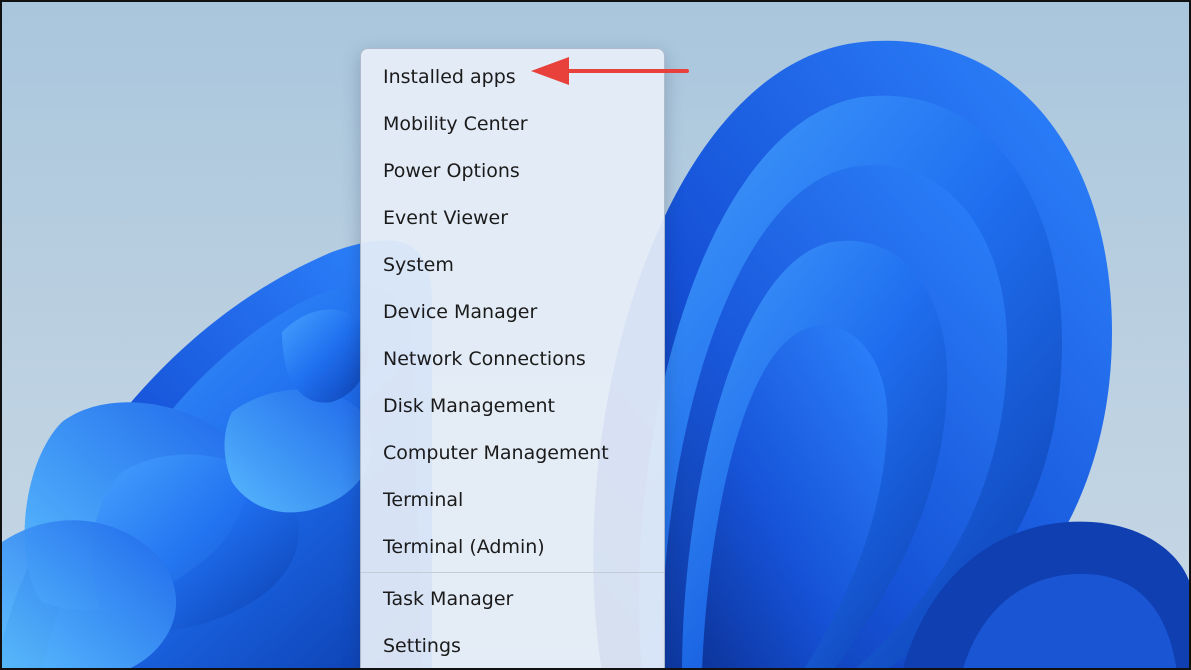 The height and width of the screenshot is (670, 1191). I want to click on menu-item-device-manager: Device Manager, so click(512, 312).